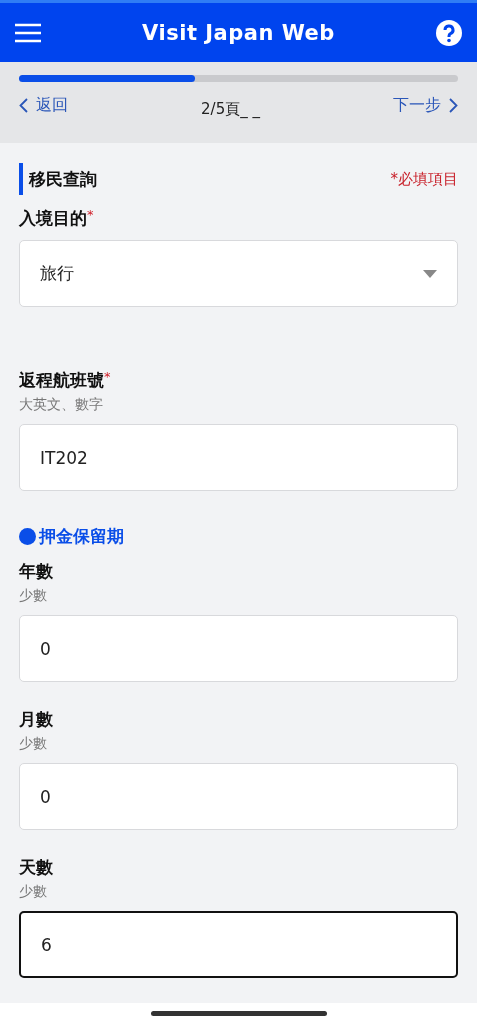 This screenshot has height=1024, width=477. What do you see at coordinates (238, 944) in the screenshot?
I see `input-field: 6` at bounding box center [238, 944].